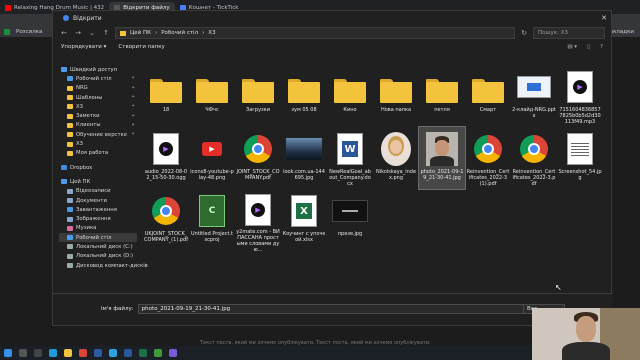 The image size is (640, 360). Describe the element at coordinates (580, 158) in the screenshot. I see `file-item: Screenshot_54.jpg` at that location.